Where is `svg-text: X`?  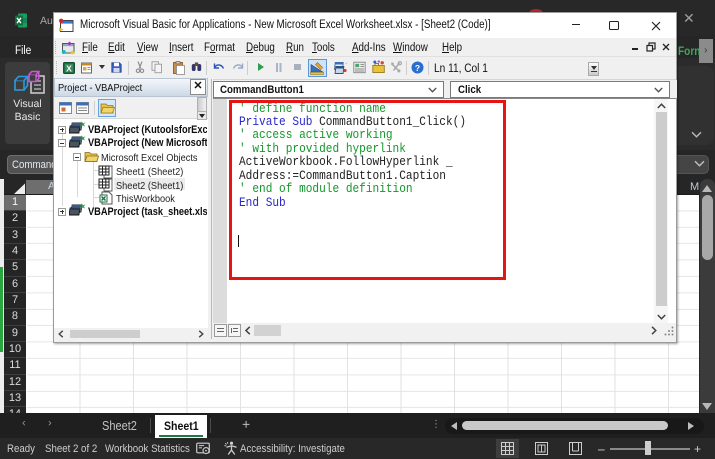
svg-text: X is located at coordinates (69, 68).